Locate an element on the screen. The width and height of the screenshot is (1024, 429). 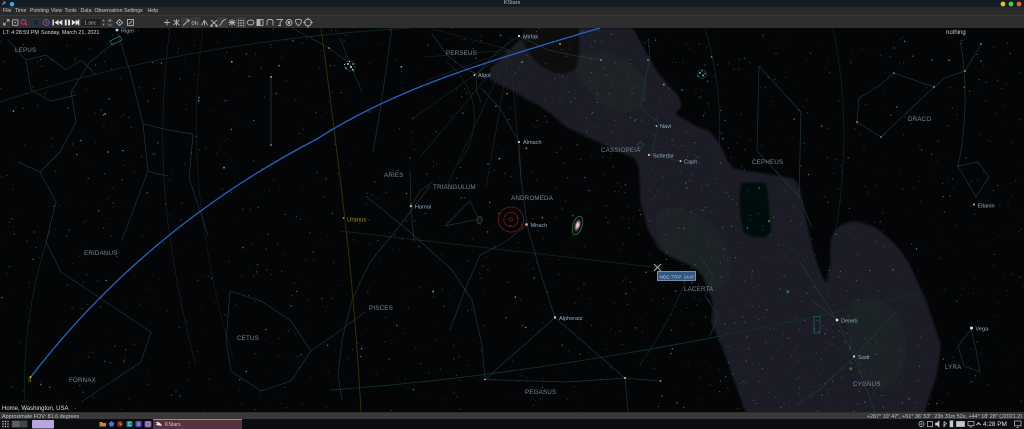
svg-text: PERSEUS is located at coordinates (461, 53).